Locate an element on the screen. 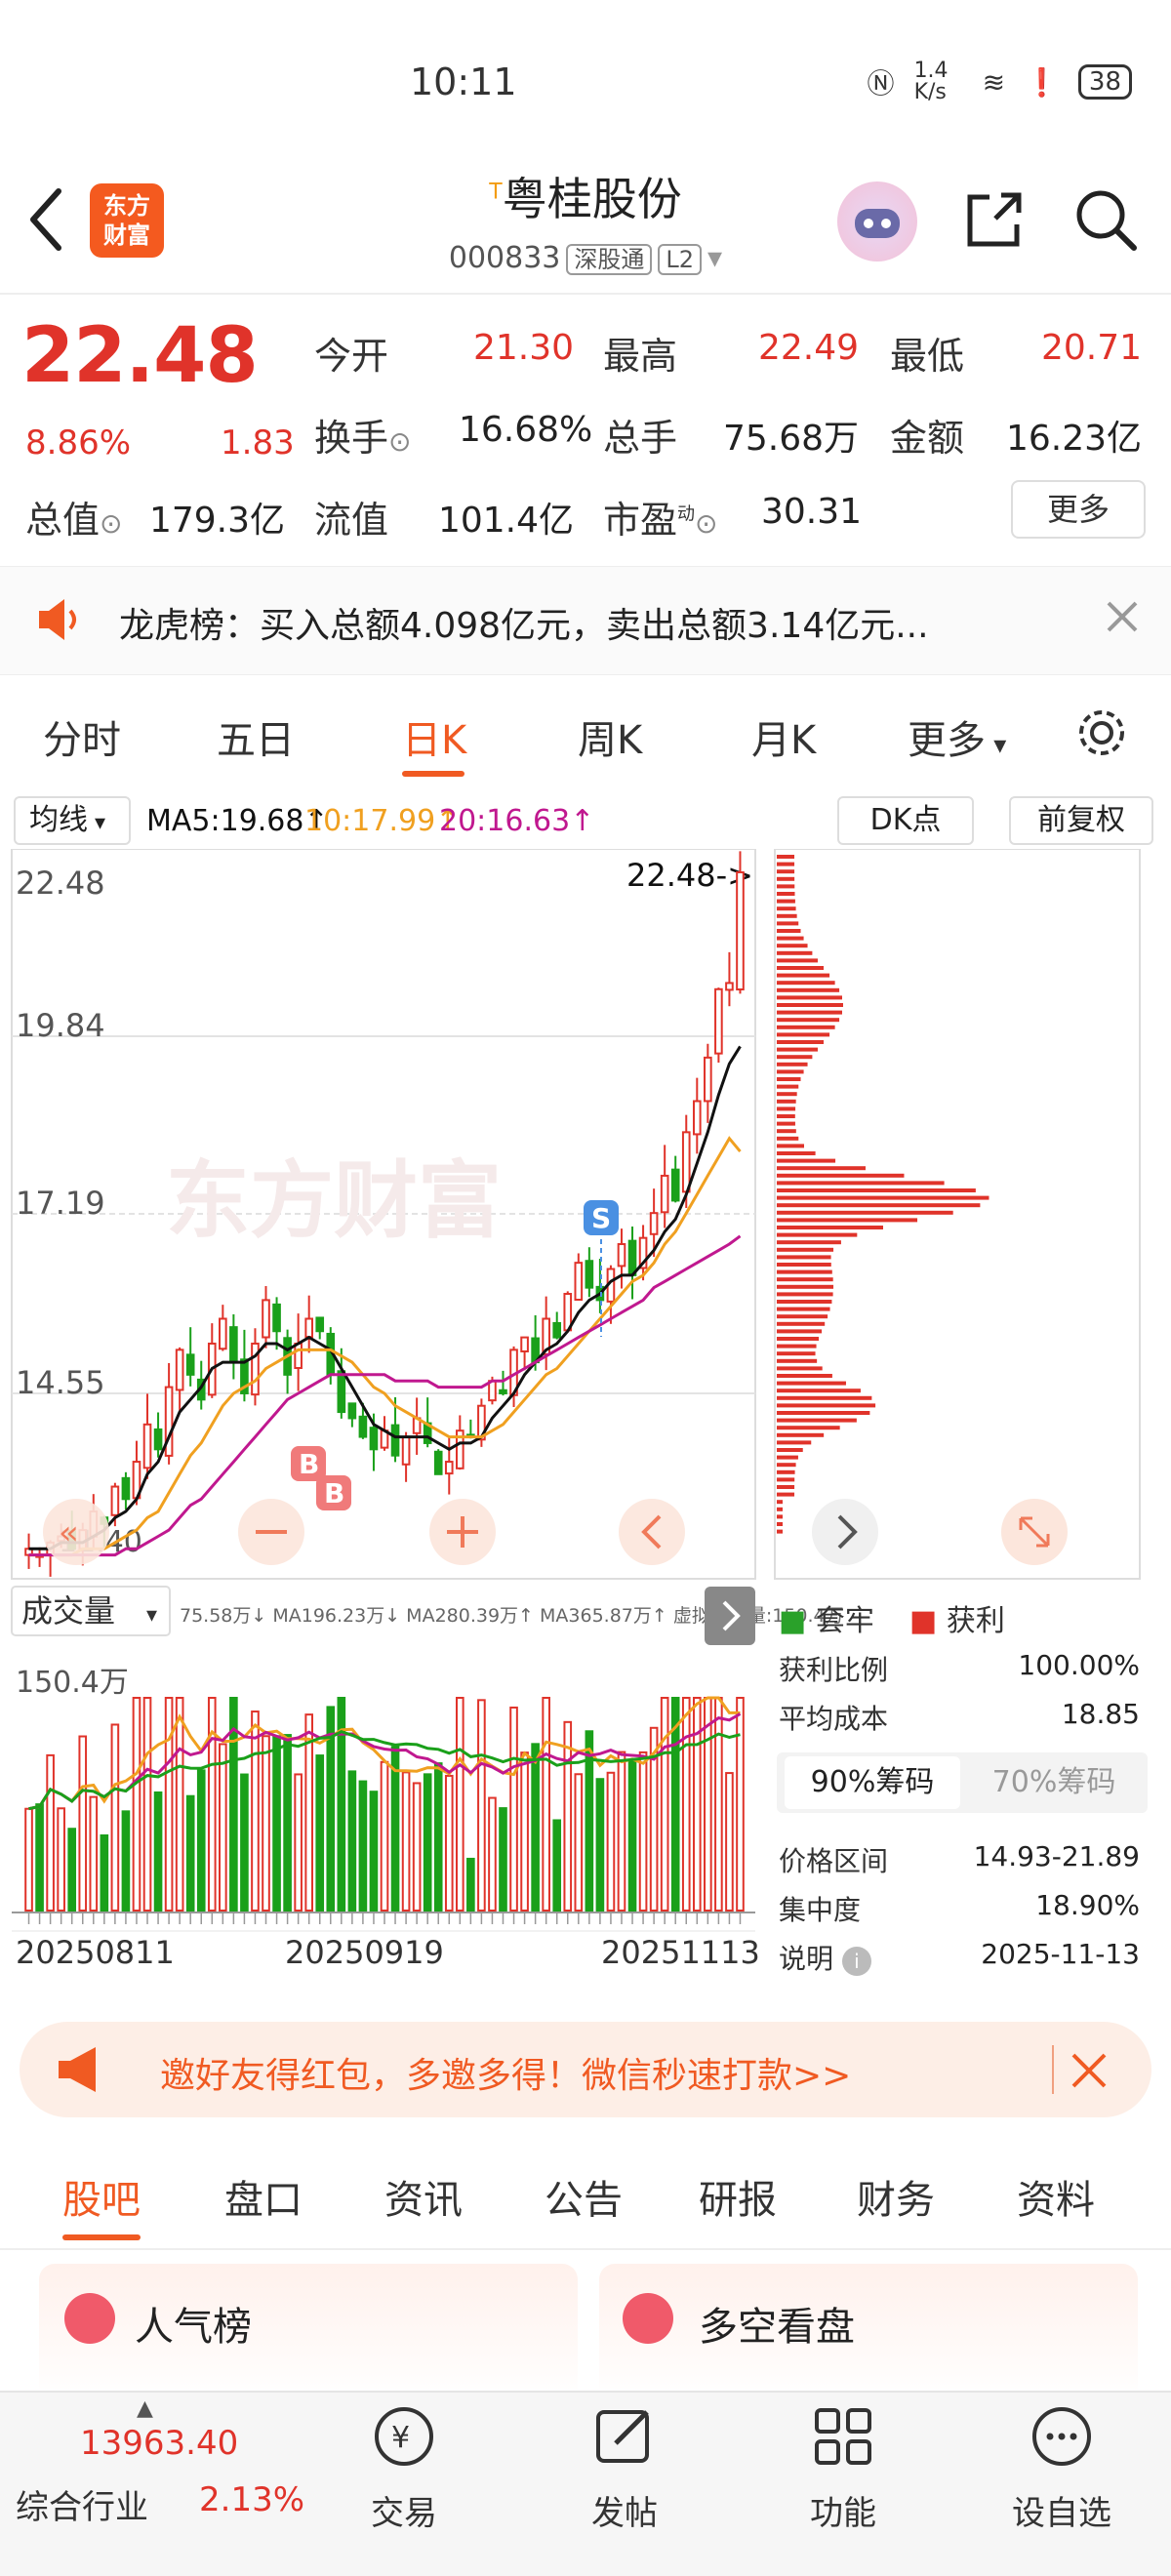 This screenshot has width=1171, height=2576. zoom-in-button is located at coordinates (462, 1532).